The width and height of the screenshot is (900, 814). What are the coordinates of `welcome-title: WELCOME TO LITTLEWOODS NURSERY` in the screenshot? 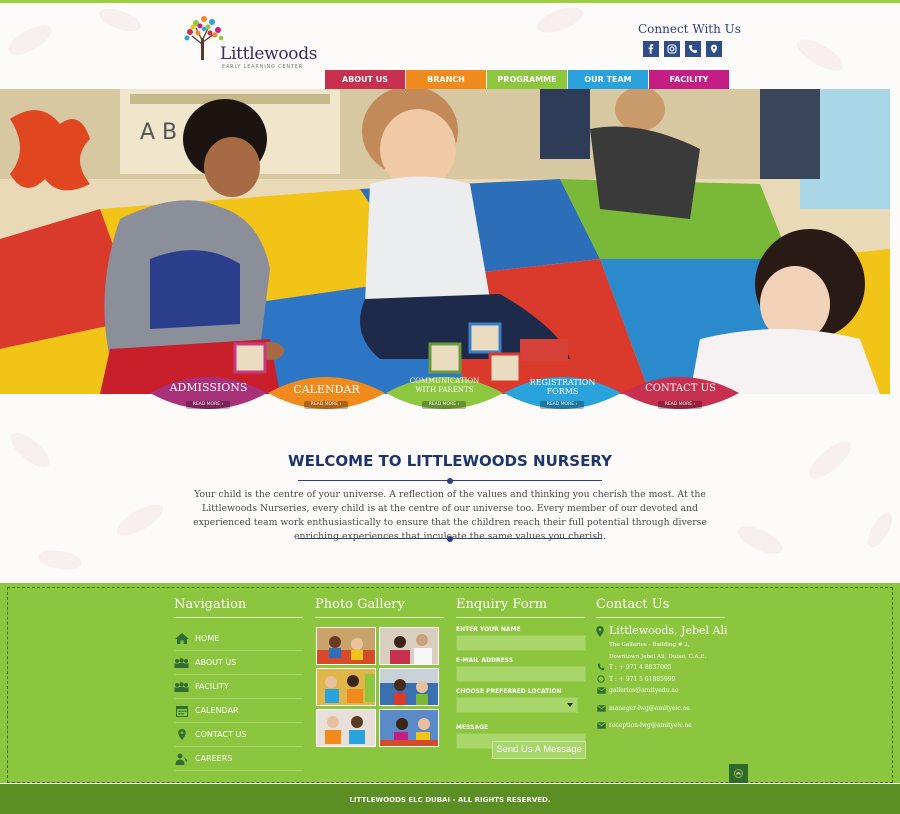 It's located at (450, 461).